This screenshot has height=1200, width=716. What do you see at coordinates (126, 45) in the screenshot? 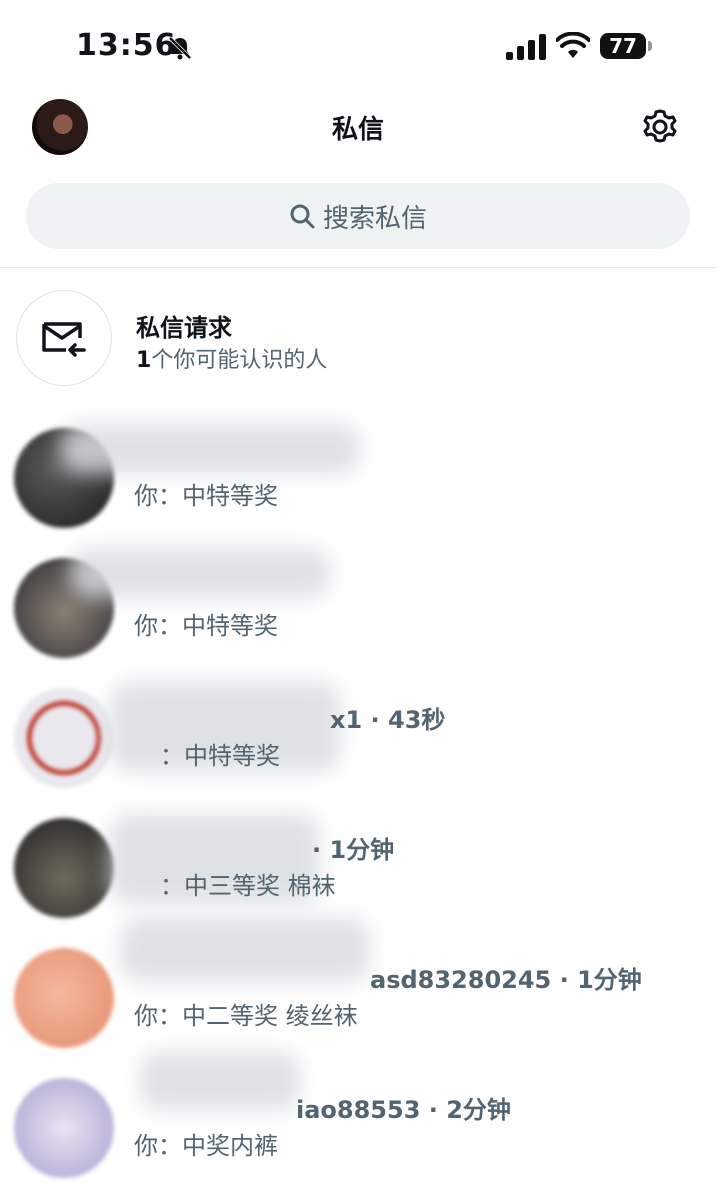
I see `status-time: 13:56` at bounding box center [126, 45].